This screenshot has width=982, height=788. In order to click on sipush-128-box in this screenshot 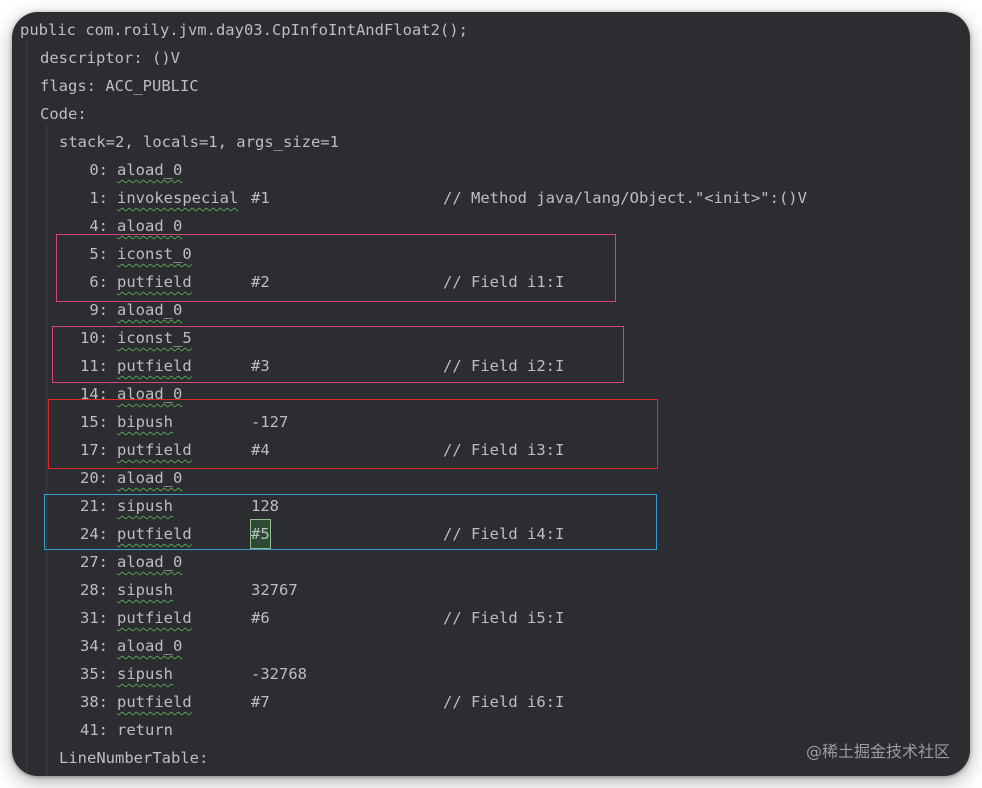, I will do `click(350, 522)`.